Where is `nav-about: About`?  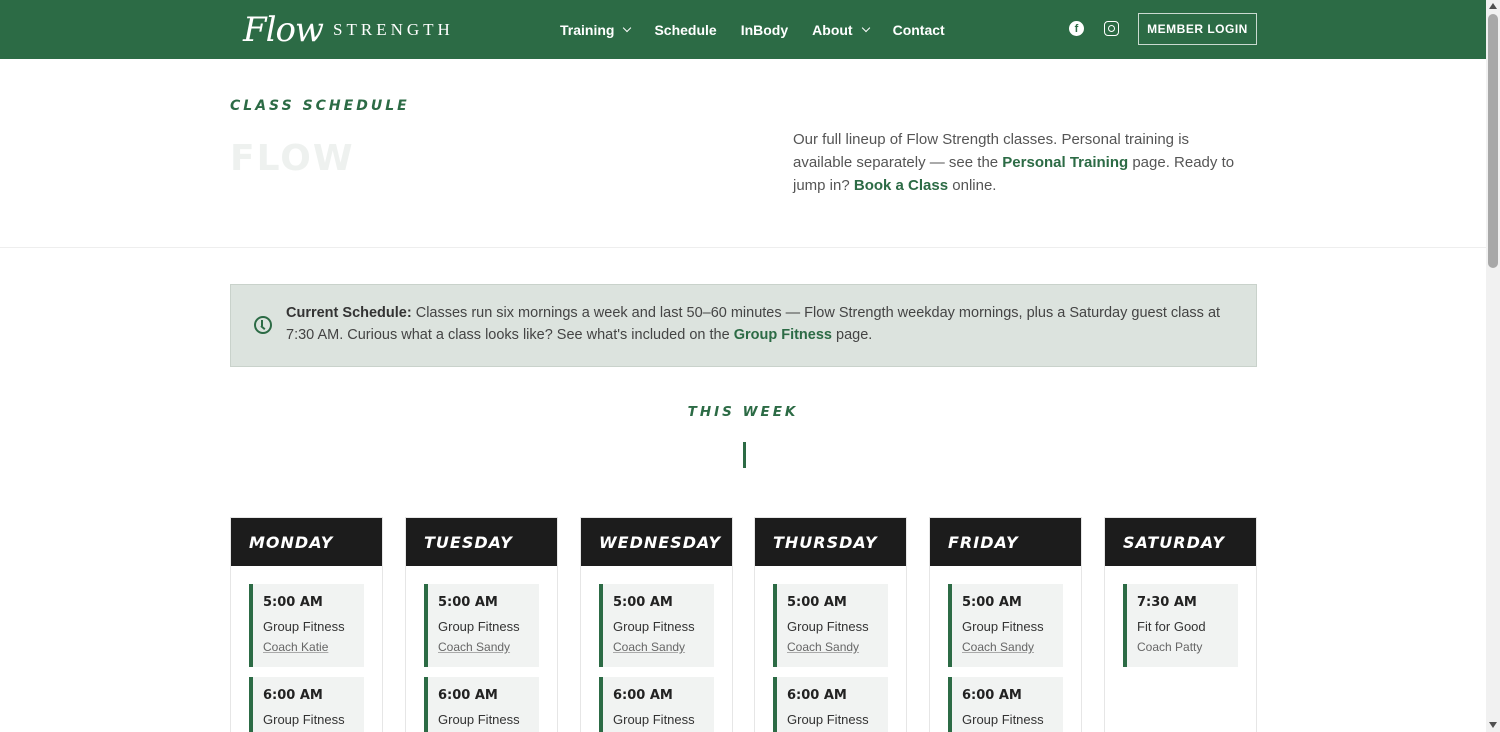
nav-about: About is located at coordinates (841, 29).